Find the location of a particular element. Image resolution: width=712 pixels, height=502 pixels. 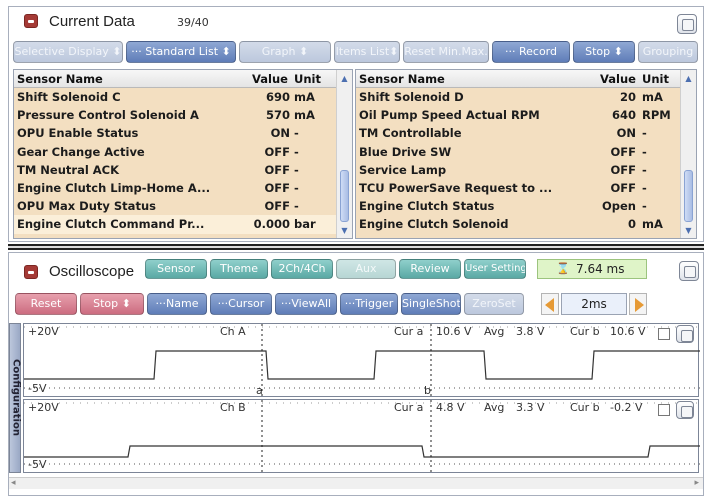

ch-a-avg-label: Avg is located at coordinates (494, 331).